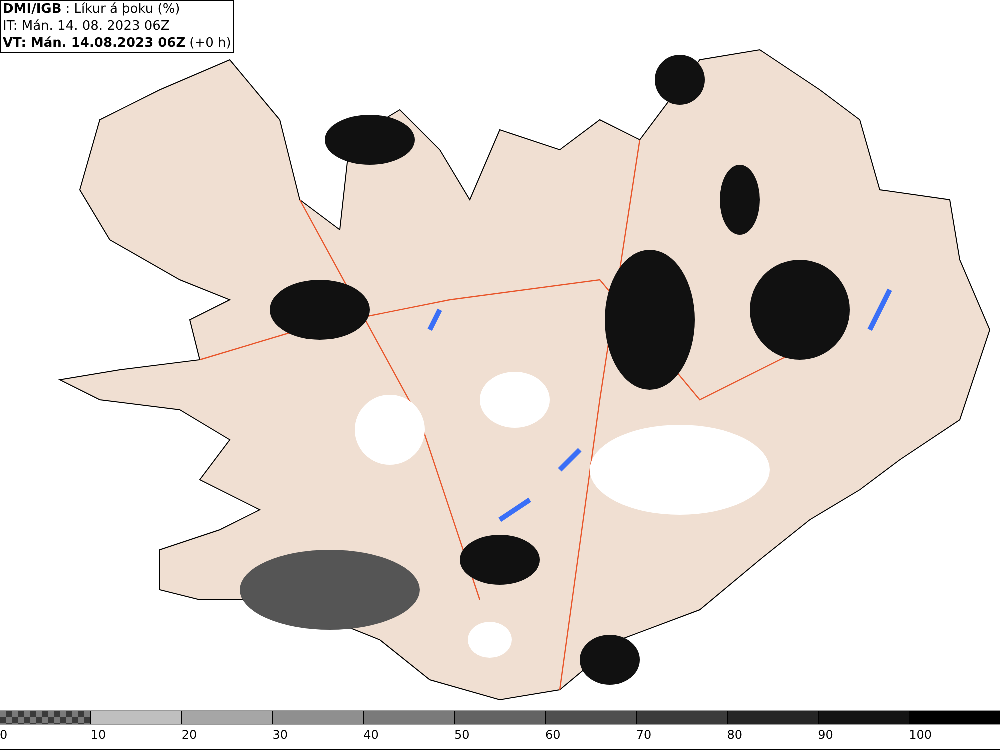 This screenshot has height=750, width=1000. I want to click on legend-source: DMI/IGB, so click(32, 9).